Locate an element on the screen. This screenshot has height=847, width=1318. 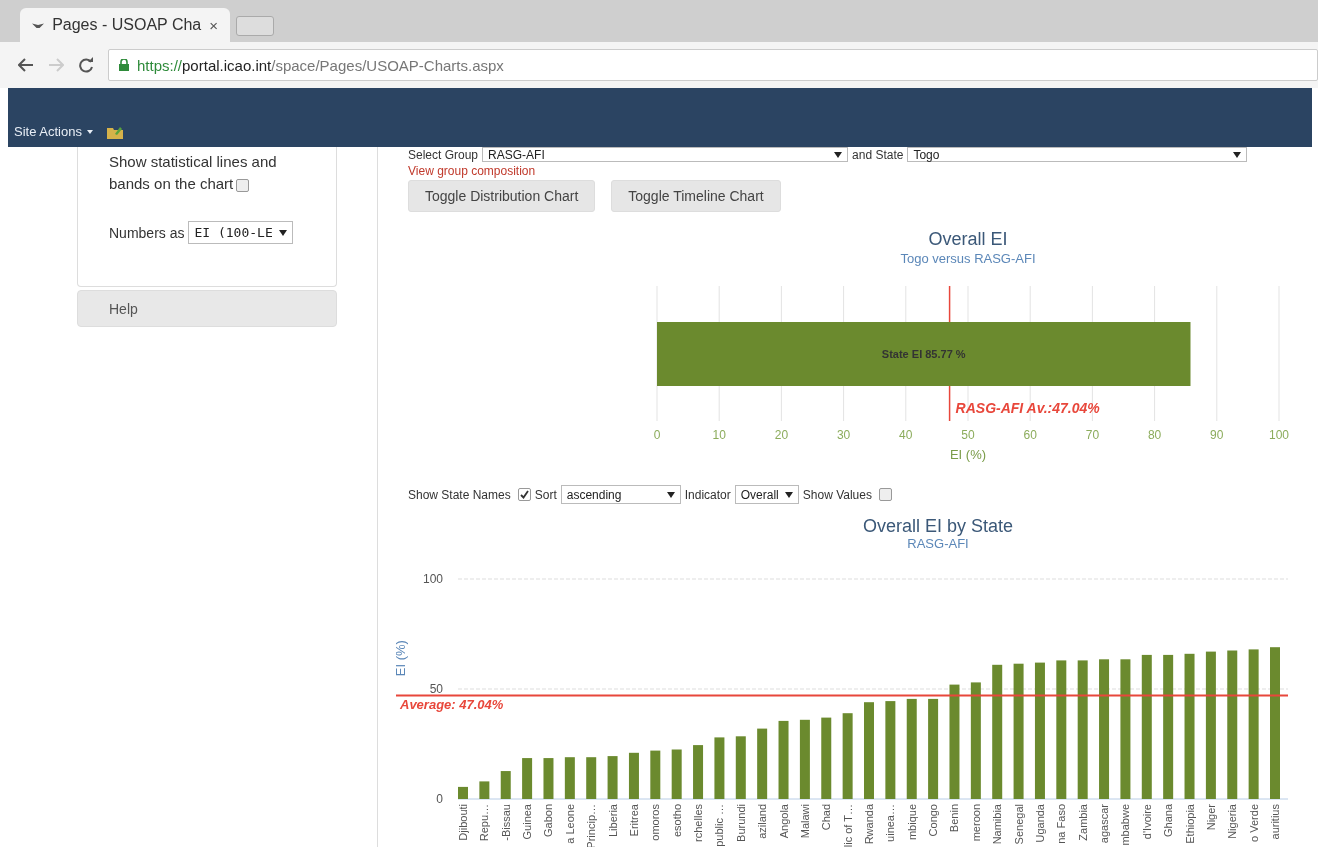
option-label: Indicator is located at coordinates (707, 494).